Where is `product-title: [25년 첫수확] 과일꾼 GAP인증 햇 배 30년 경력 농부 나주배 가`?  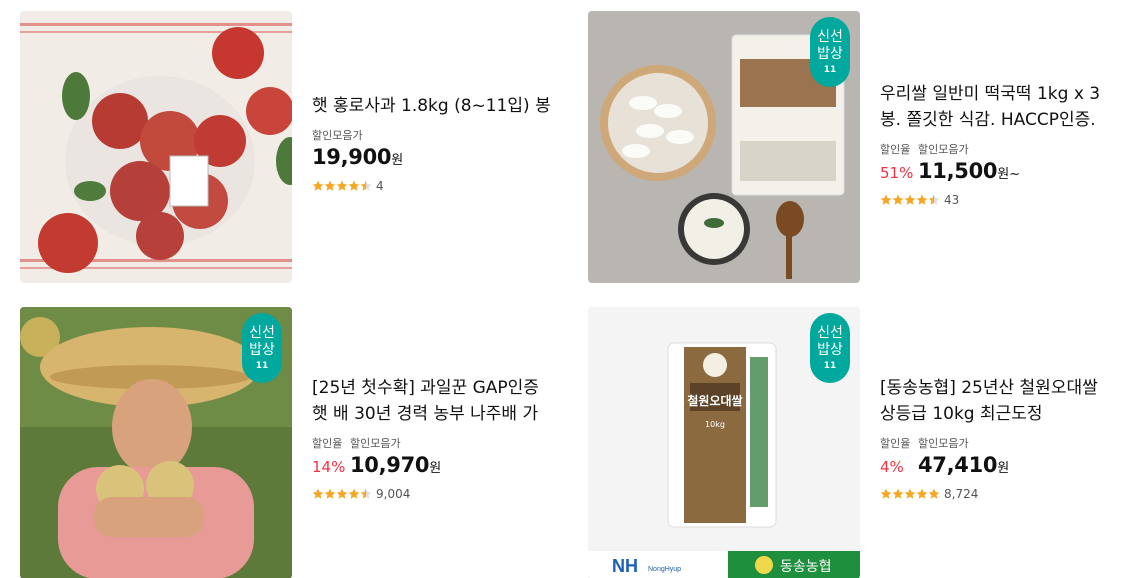
product-title: [25년 첫수확] 과일꾼 GAP인증 햇 배 30년 경력 농부 나주배 가 is located at coordinates (437, 401).